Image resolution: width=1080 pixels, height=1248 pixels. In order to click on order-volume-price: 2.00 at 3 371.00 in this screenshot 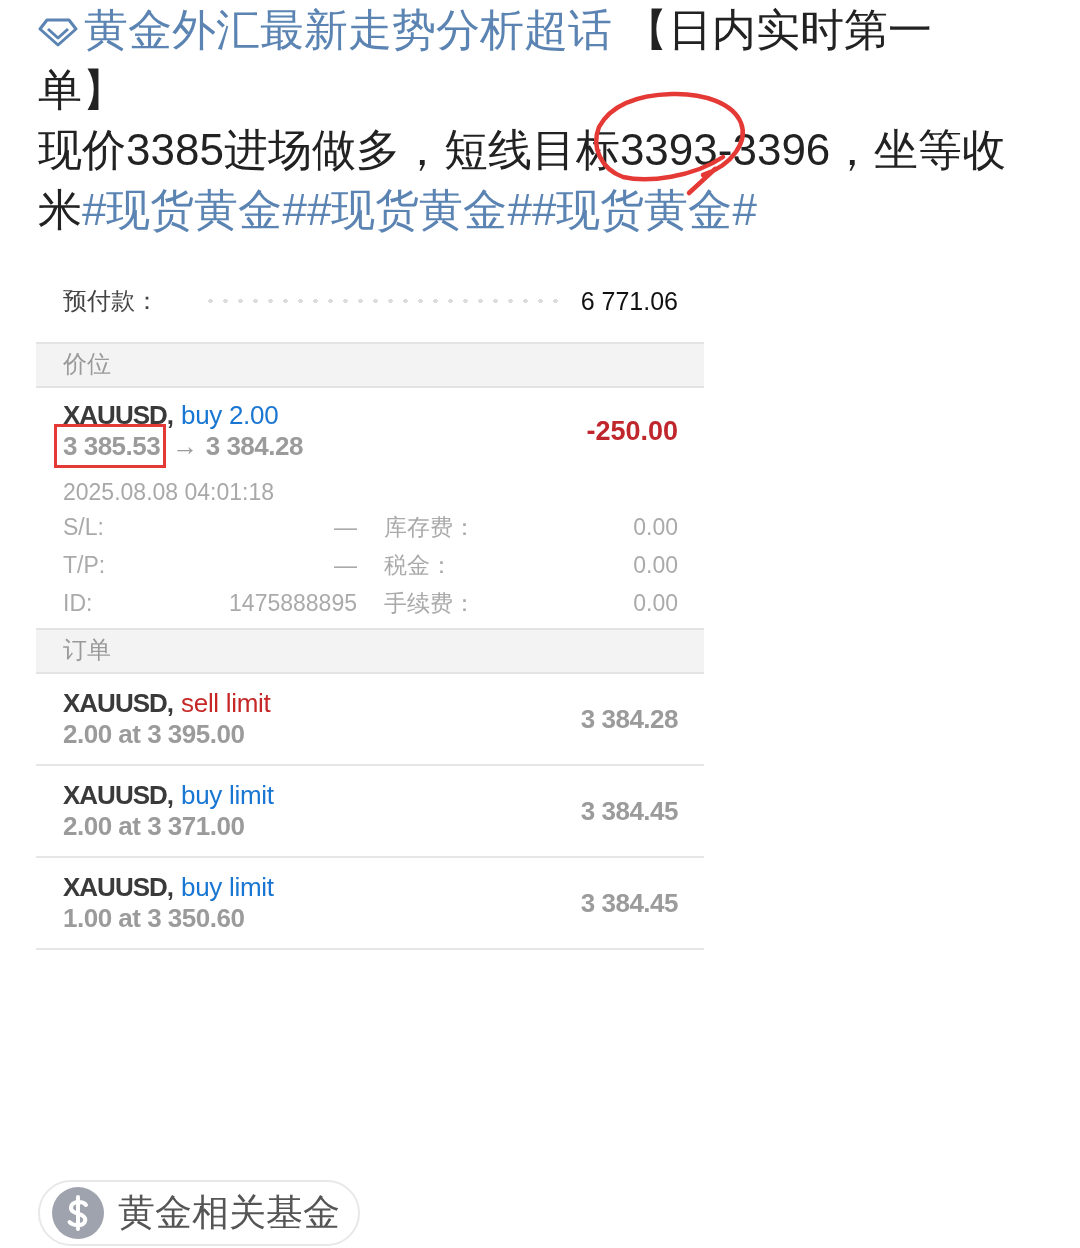, I will do `click(154, 826)`.